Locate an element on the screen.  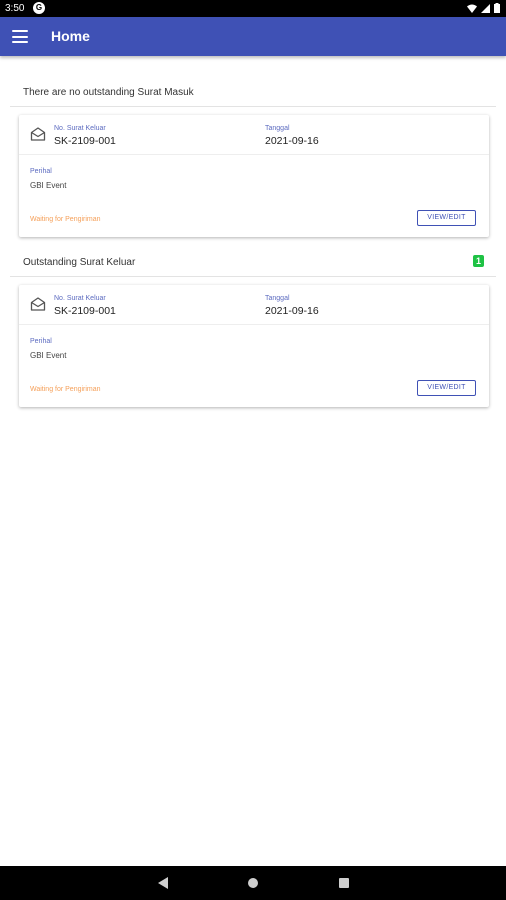
page-title: Home is located at coordinates (70, 36).